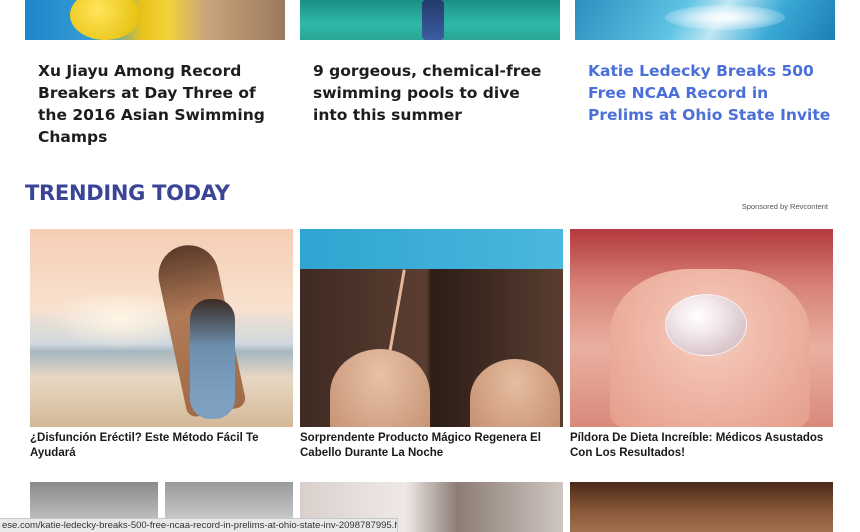 This screenshot has width=860, height=532. Describe the element at coordinates (127, 193) in the screenshot. I see `trending-section-title: TRENDING TODAY` at that location.